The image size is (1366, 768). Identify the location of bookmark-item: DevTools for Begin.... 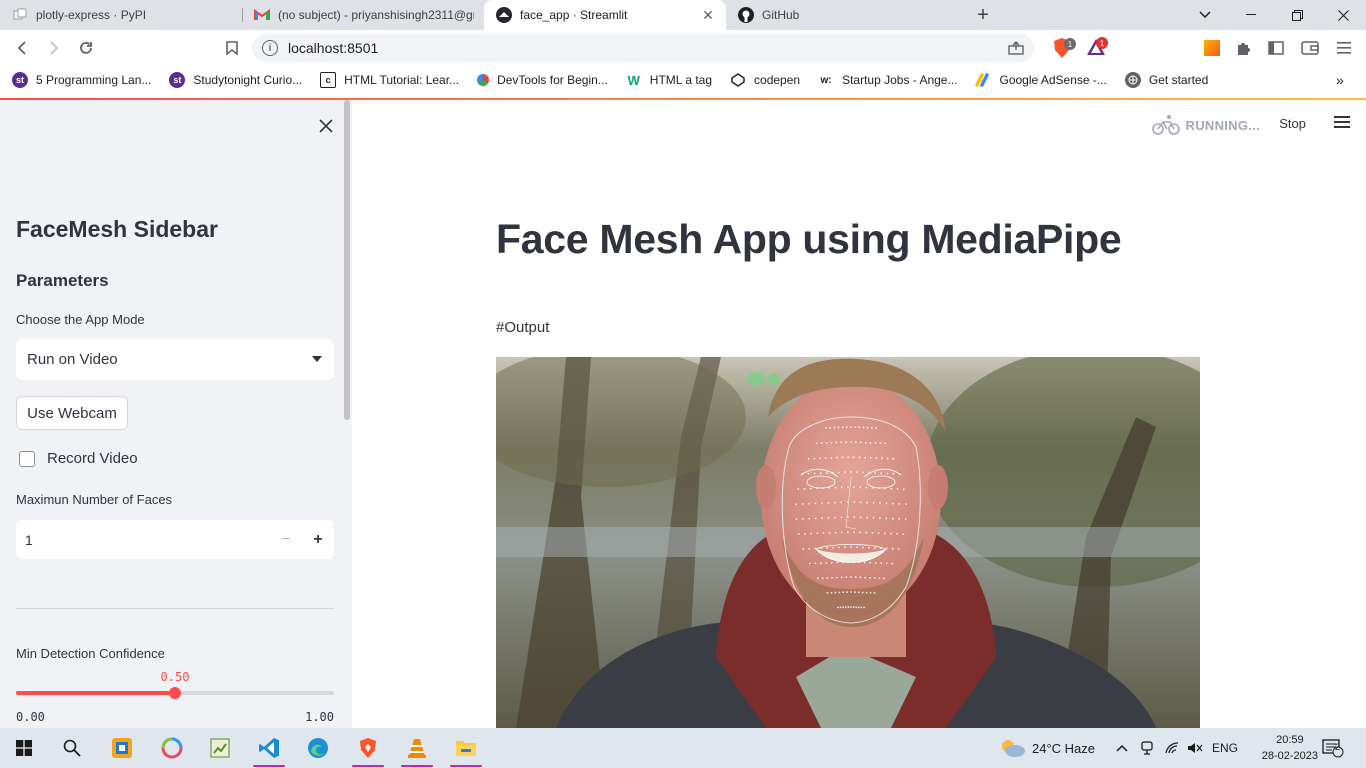
(542, 80).